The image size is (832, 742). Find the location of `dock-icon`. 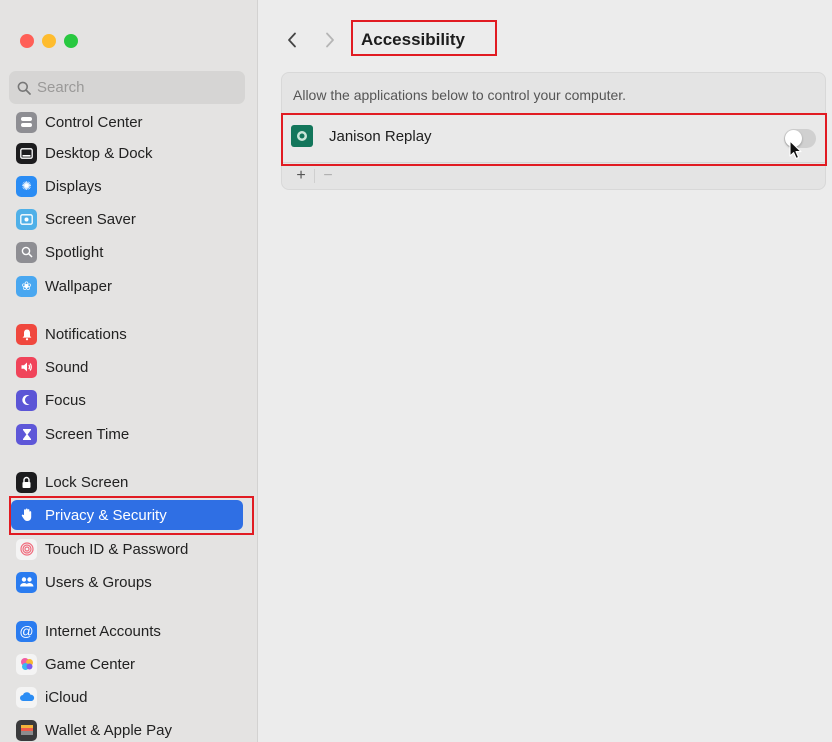

dock-icon is located at coordinates (26, 153).